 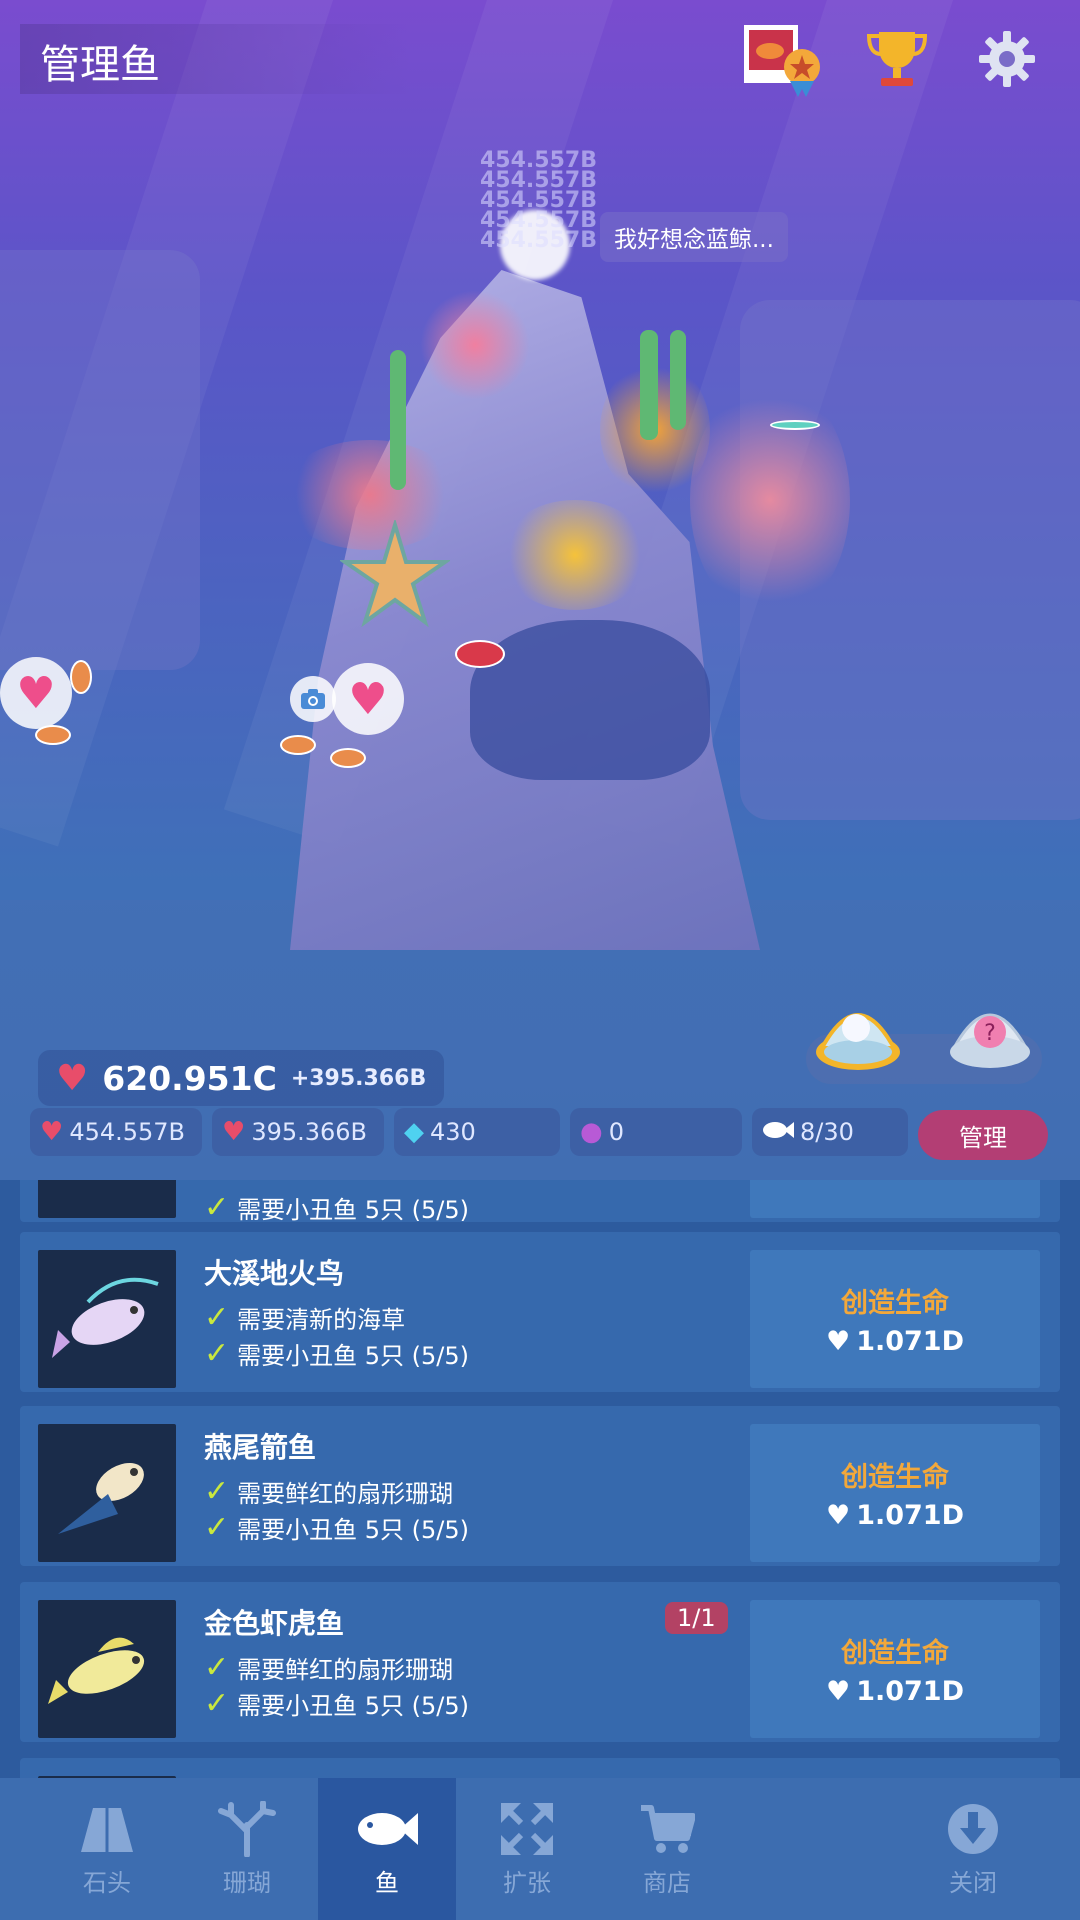 What do you see at coordinates (973, 1882) in the screenshot?
I see `nav-label: 关闭` at bounding box center [973, 1882].